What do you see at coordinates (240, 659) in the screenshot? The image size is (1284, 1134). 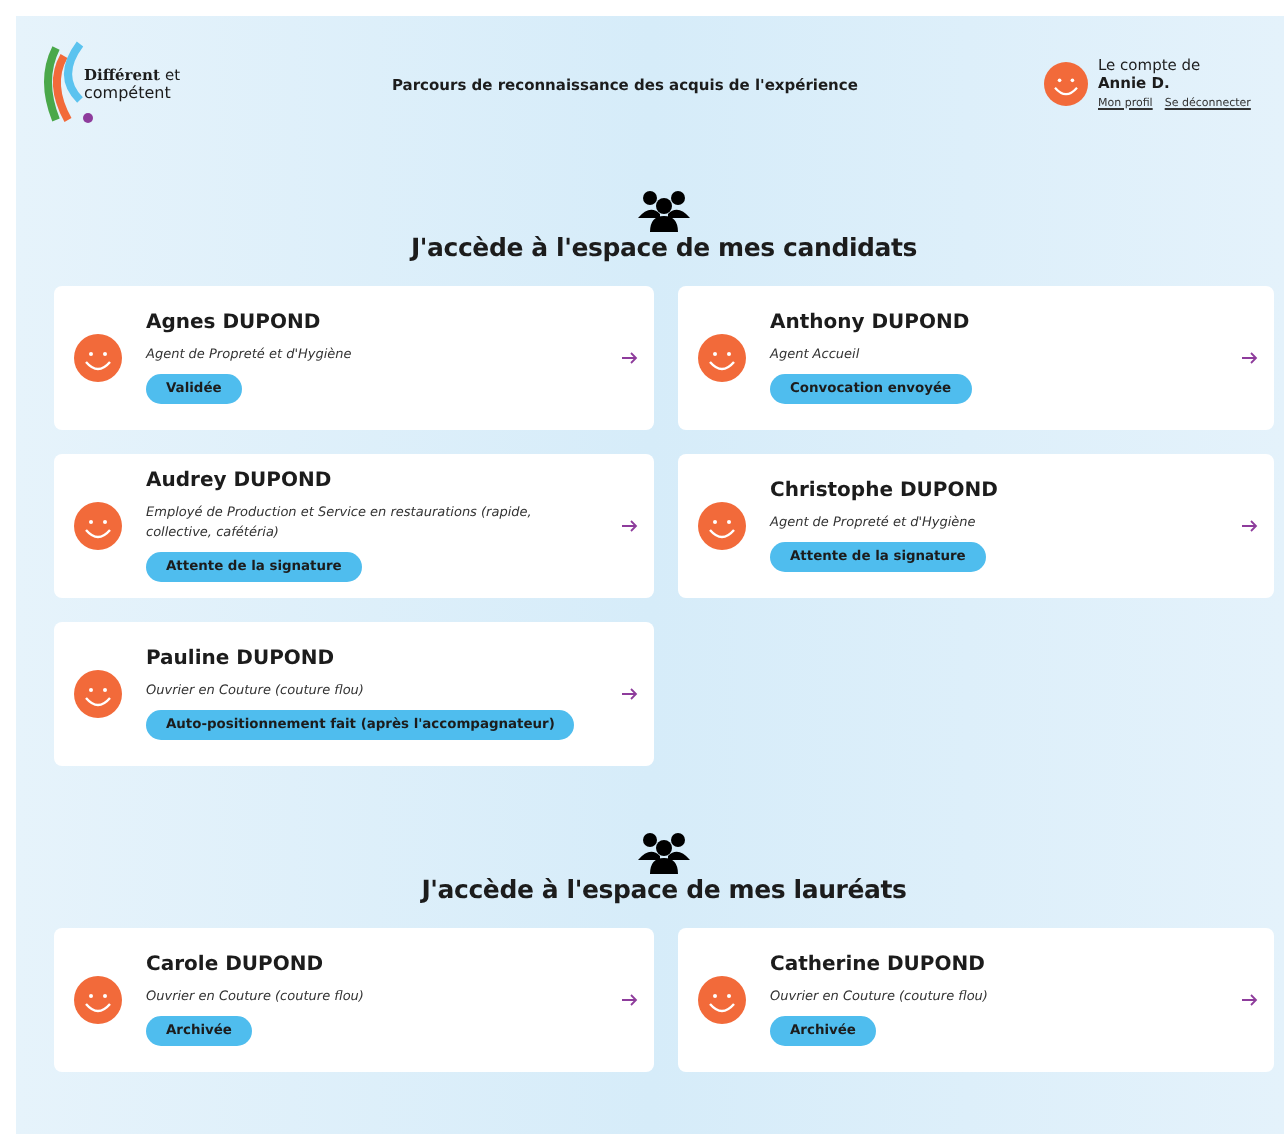 I see `person-name: Pauline DUPOND` at bounding box center [240, 659].